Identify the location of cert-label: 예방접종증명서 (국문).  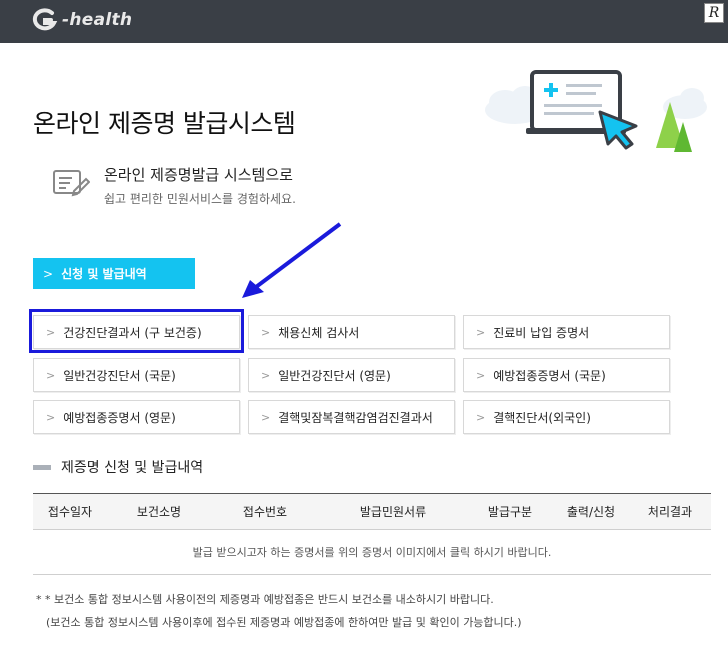
(549, 375).